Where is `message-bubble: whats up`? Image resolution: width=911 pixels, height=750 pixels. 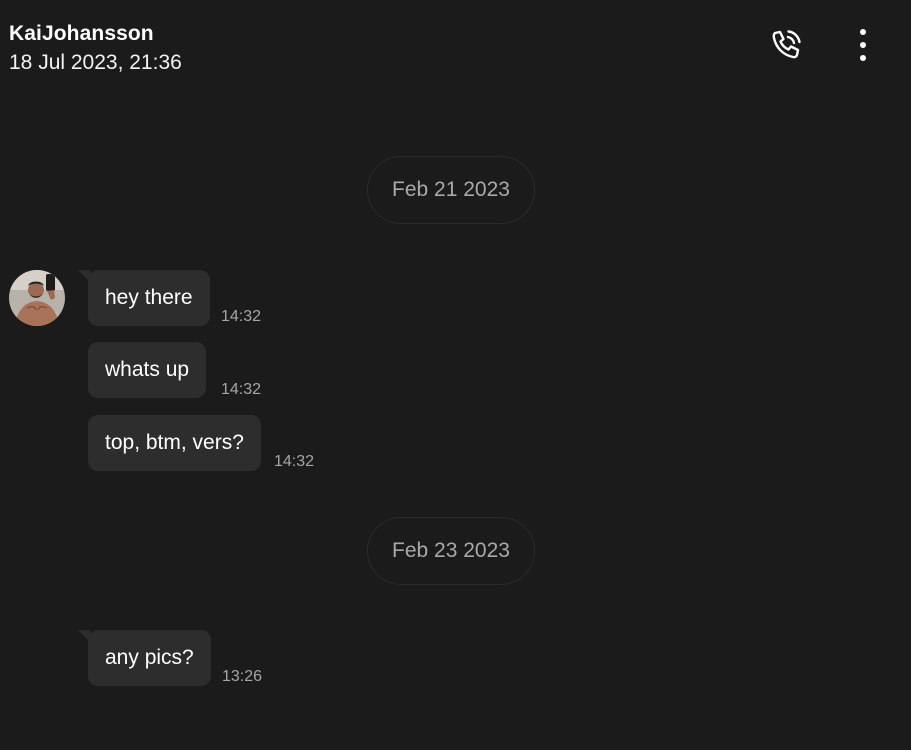 message-bubble: whats up is located at coordinates (147, 370).